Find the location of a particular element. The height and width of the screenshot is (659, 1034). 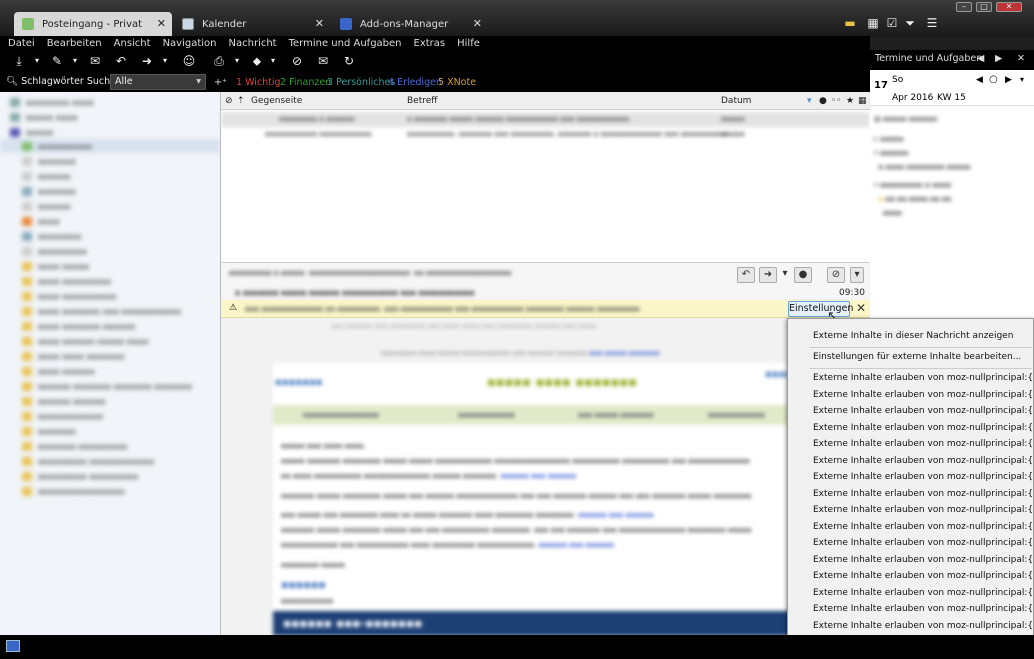

column-subject: Betreff is located at coordinates (422, 101).